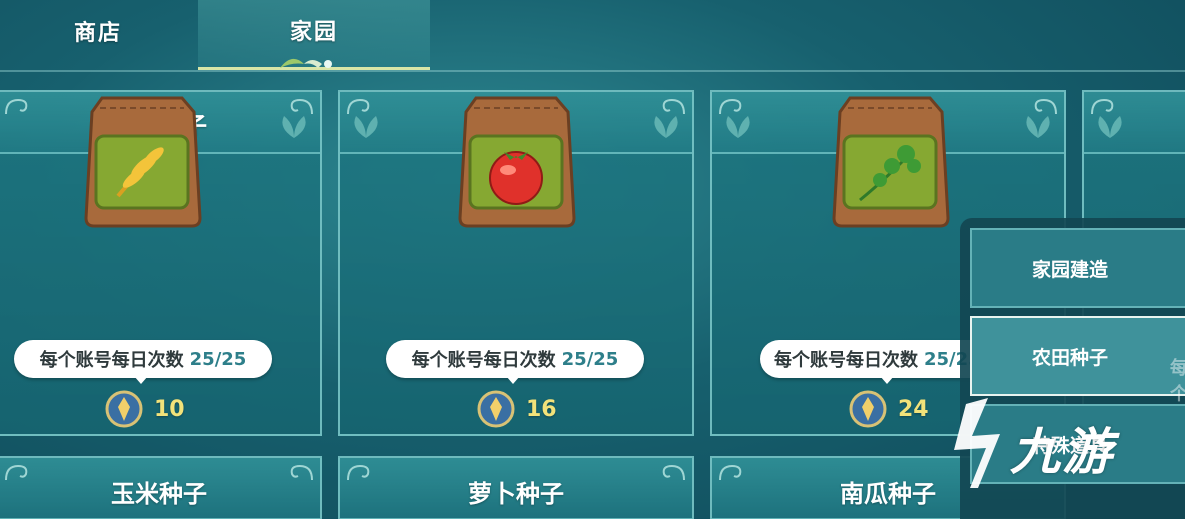  What do you see at coordinates (891, 162) in the screenshot?
I see `cilantro-seed-bag-icon` at bounding box center [891, 162].